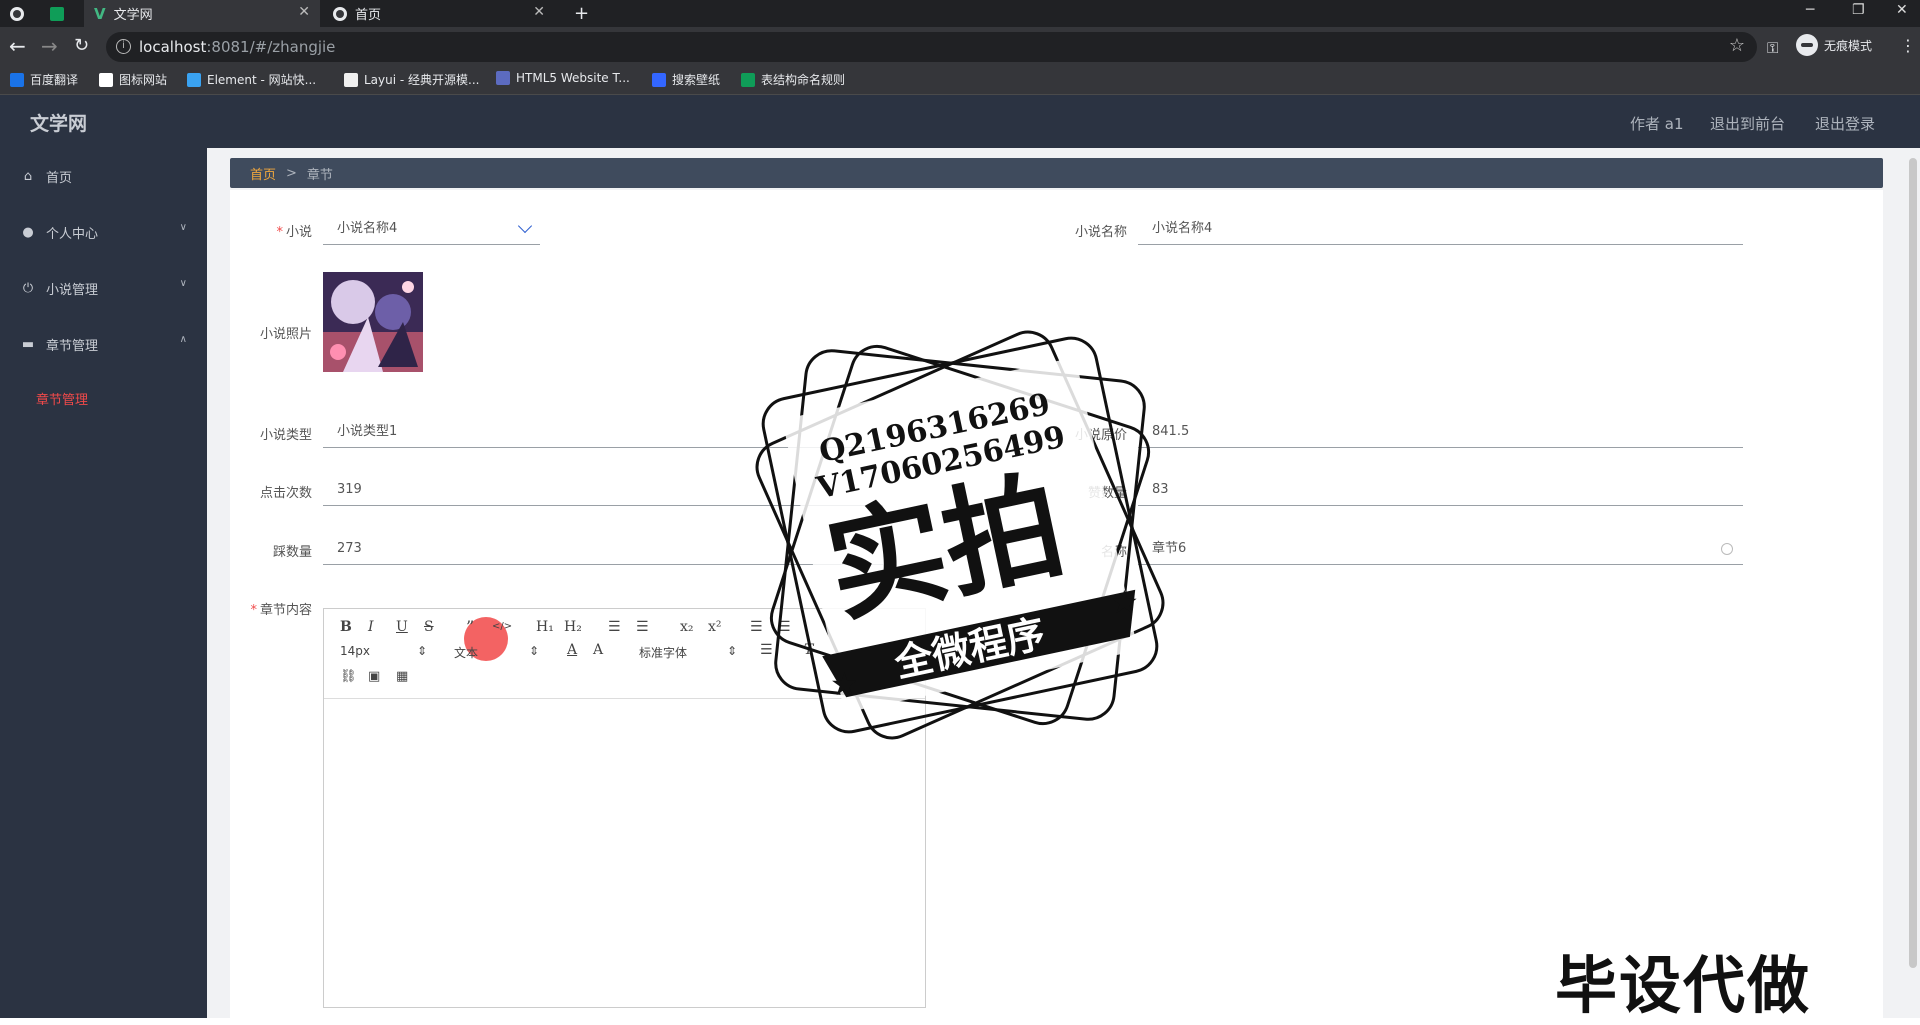 This screenshot has width=1920, height=1025. What do you see at coordinates (81, 46) in the screenshot?
I see `reload-icon: ↻` at bounding box center [81, 46].